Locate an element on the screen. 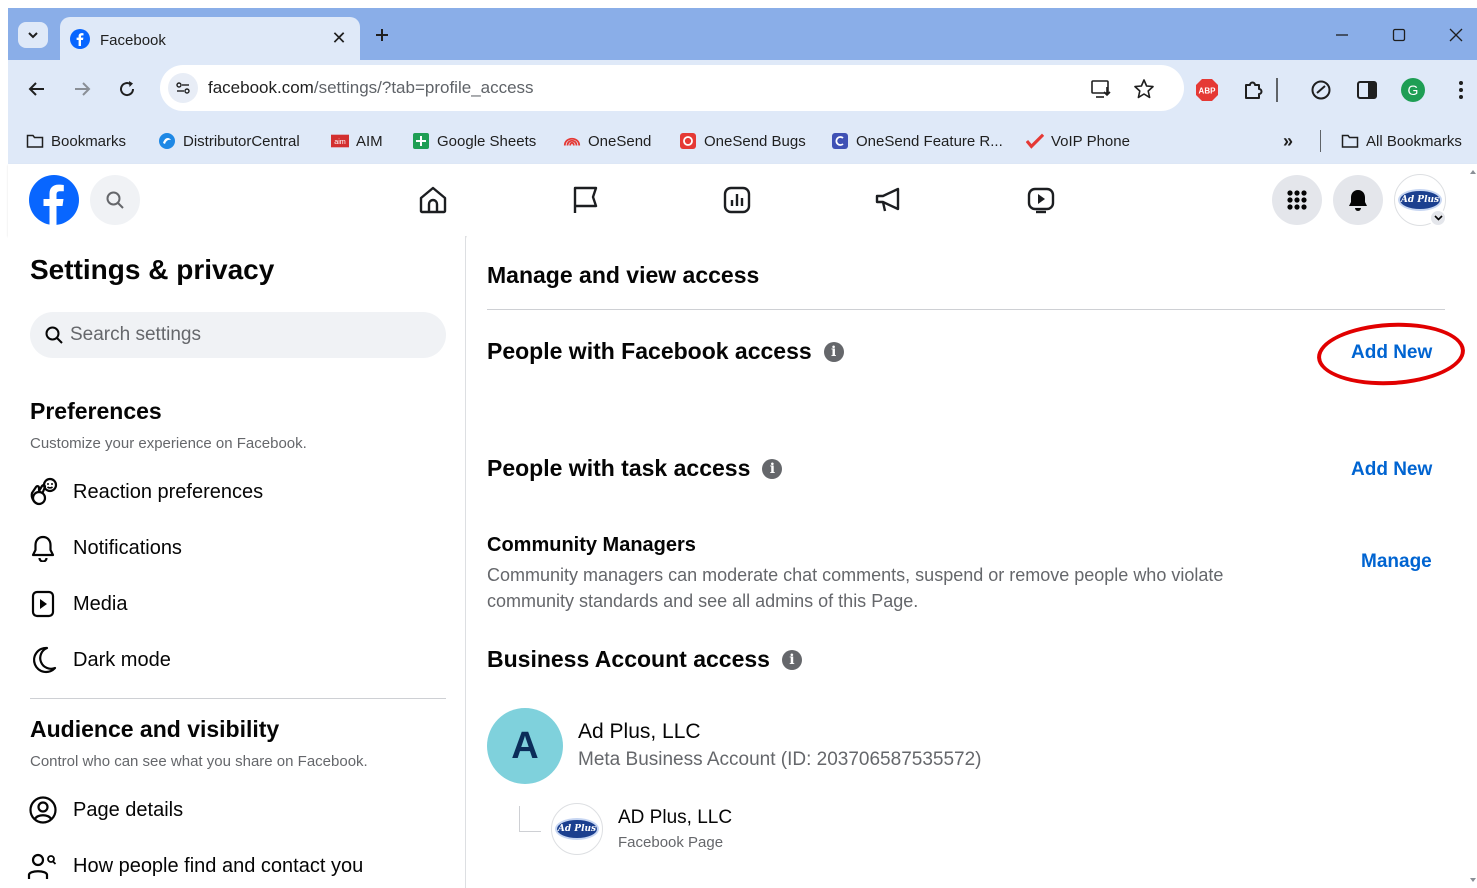 The image size is (1477, 888). bookmark-bookmarks: Bookmarks is located at coordinates (76, 141).